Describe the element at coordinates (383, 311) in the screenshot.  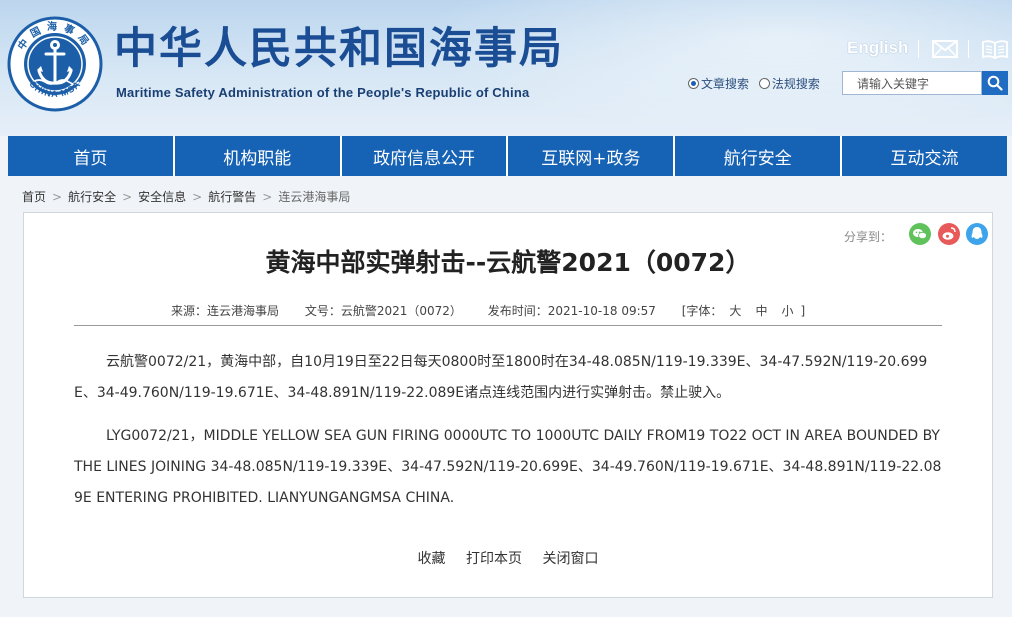
I see `article-doc-number: 文号：云航警2021（0072）` at that location.